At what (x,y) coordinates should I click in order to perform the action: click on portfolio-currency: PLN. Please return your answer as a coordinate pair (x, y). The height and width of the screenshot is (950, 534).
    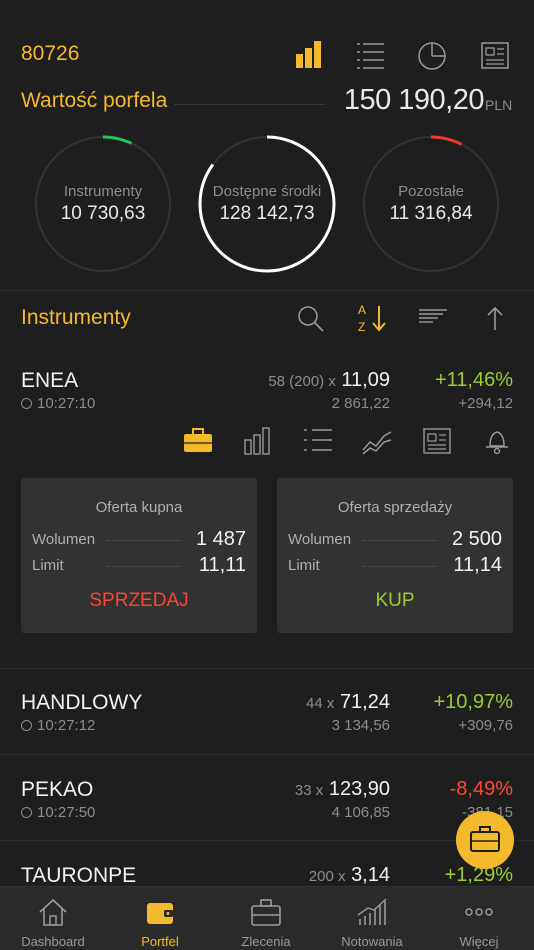
    Looking at the image, I should click on (499, 105).